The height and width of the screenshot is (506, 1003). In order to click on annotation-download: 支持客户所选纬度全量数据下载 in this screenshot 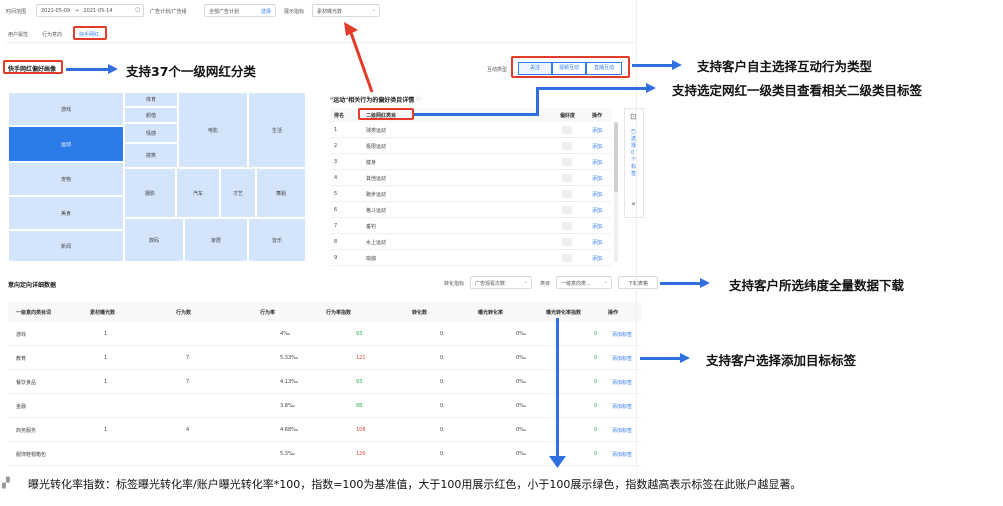, I will do `click(817, 285)`.